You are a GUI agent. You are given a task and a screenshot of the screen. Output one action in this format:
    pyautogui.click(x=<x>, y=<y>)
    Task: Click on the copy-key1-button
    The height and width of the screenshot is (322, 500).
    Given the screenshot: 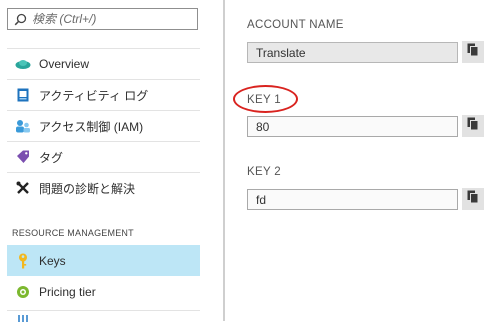 What is the action you would take?
    pyautogui.click(x=473, y=126)
    